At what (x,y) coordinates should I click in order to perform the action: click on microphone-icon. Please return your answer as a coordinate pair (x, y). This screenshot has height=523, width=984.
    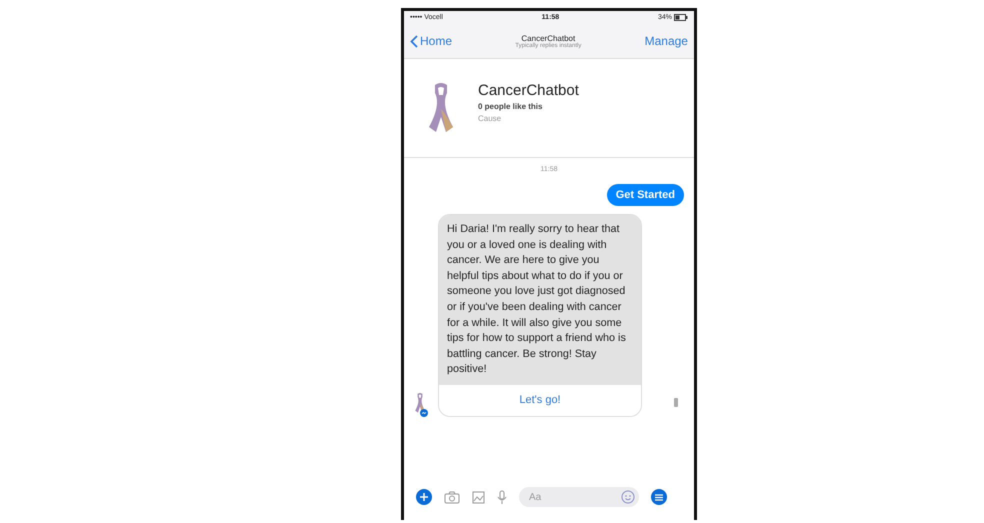
    Looking at the image, I should click on (502, 497).